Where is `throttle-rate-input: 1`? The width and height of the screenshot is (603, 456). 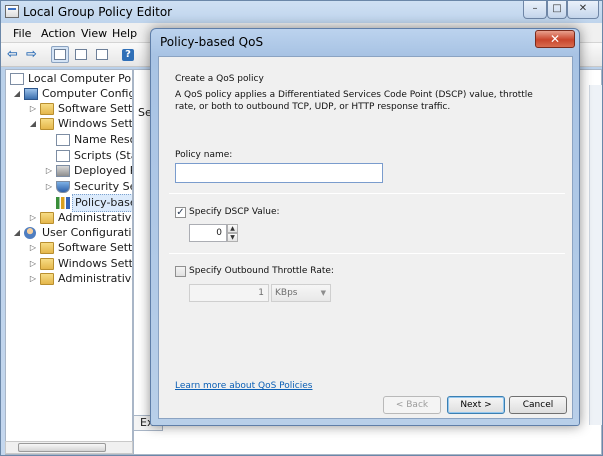 throttle-rate-input: 1 is located at coordinates (229, 293).